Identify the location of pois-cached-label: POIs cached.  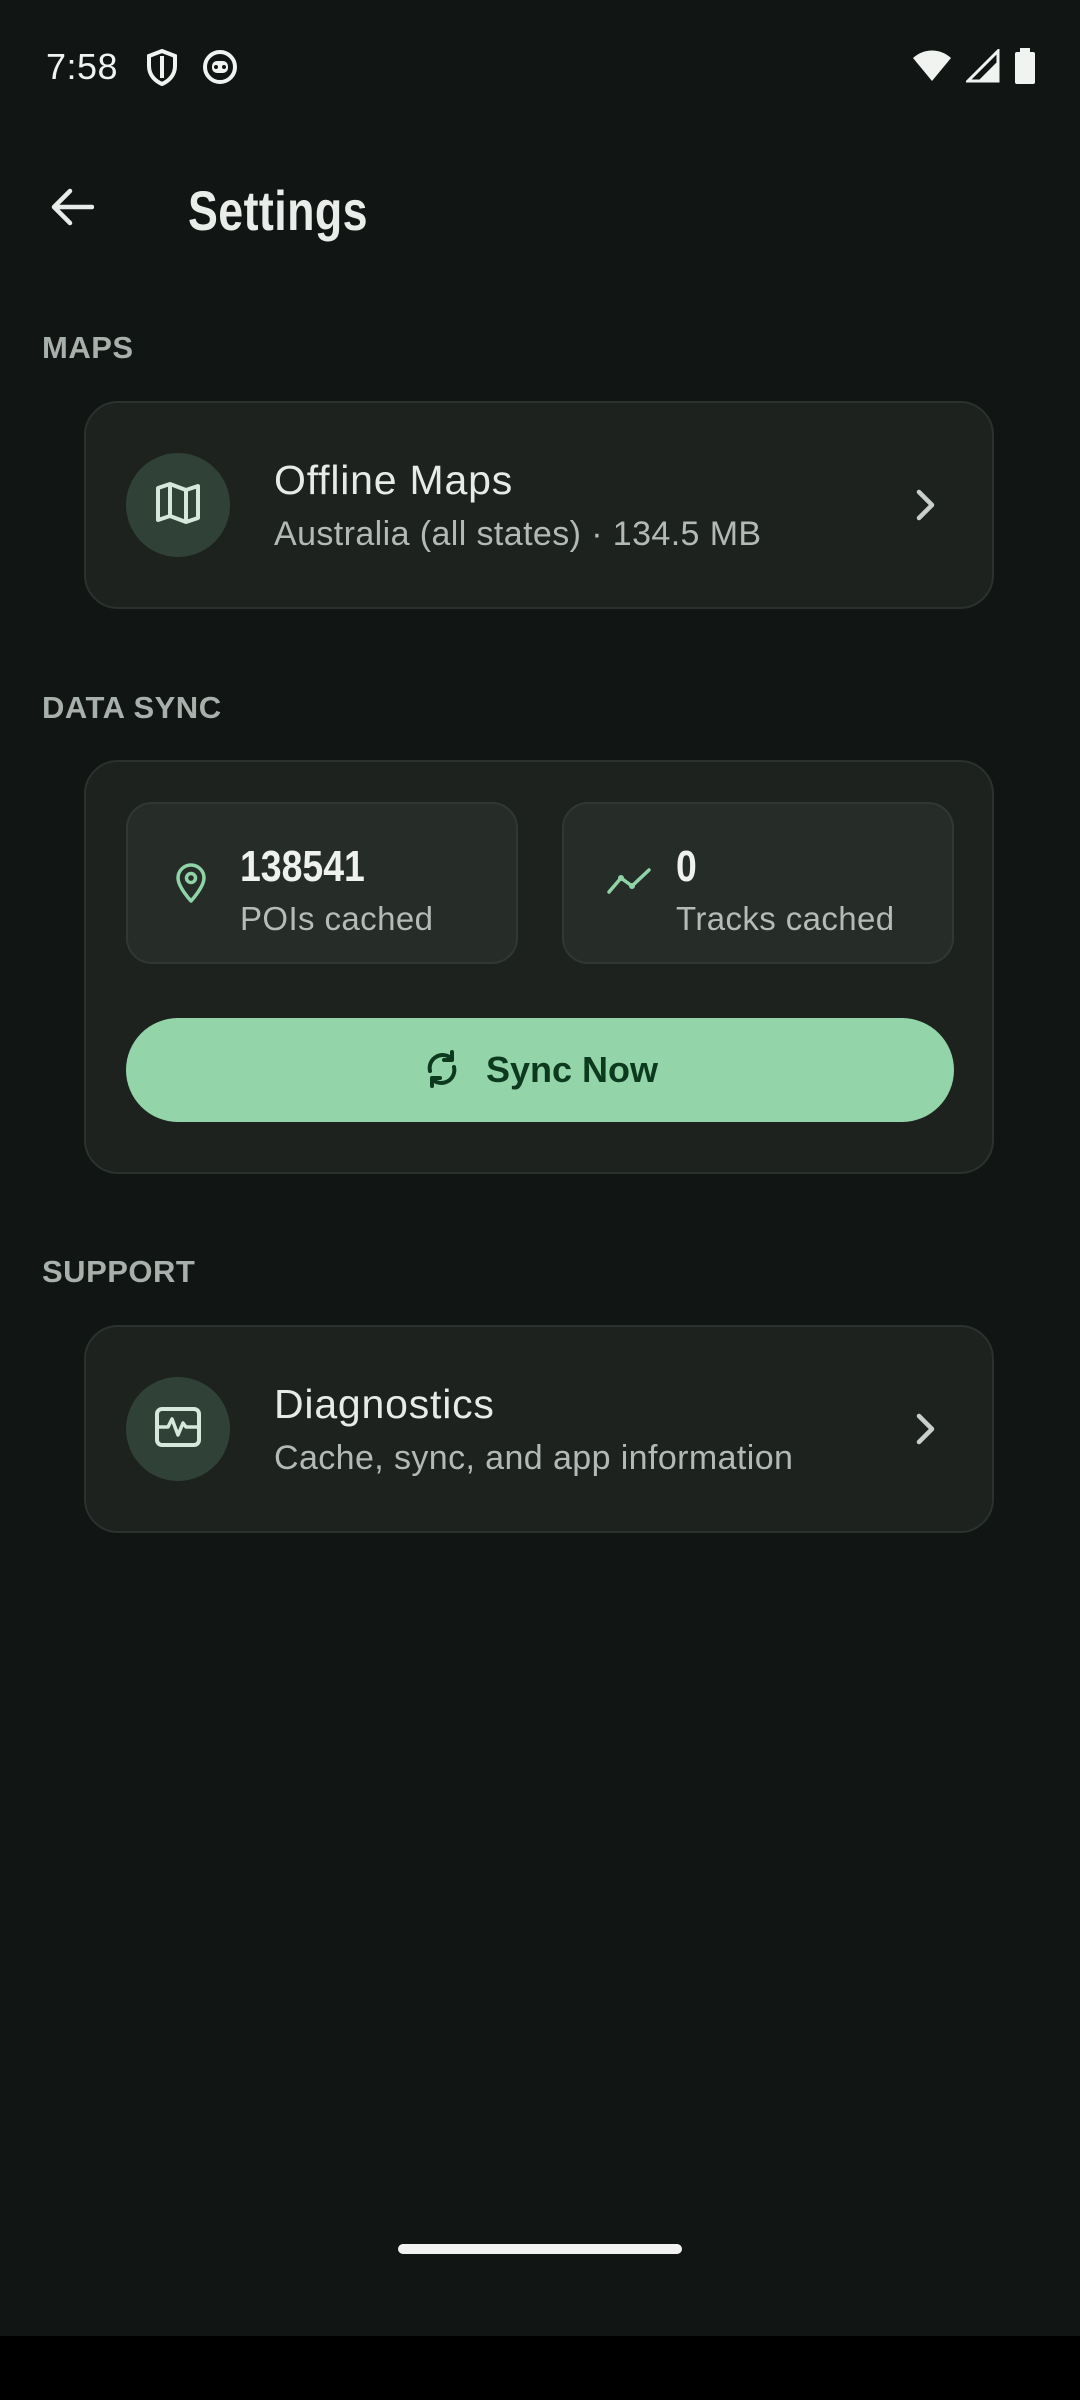
(337, 918).